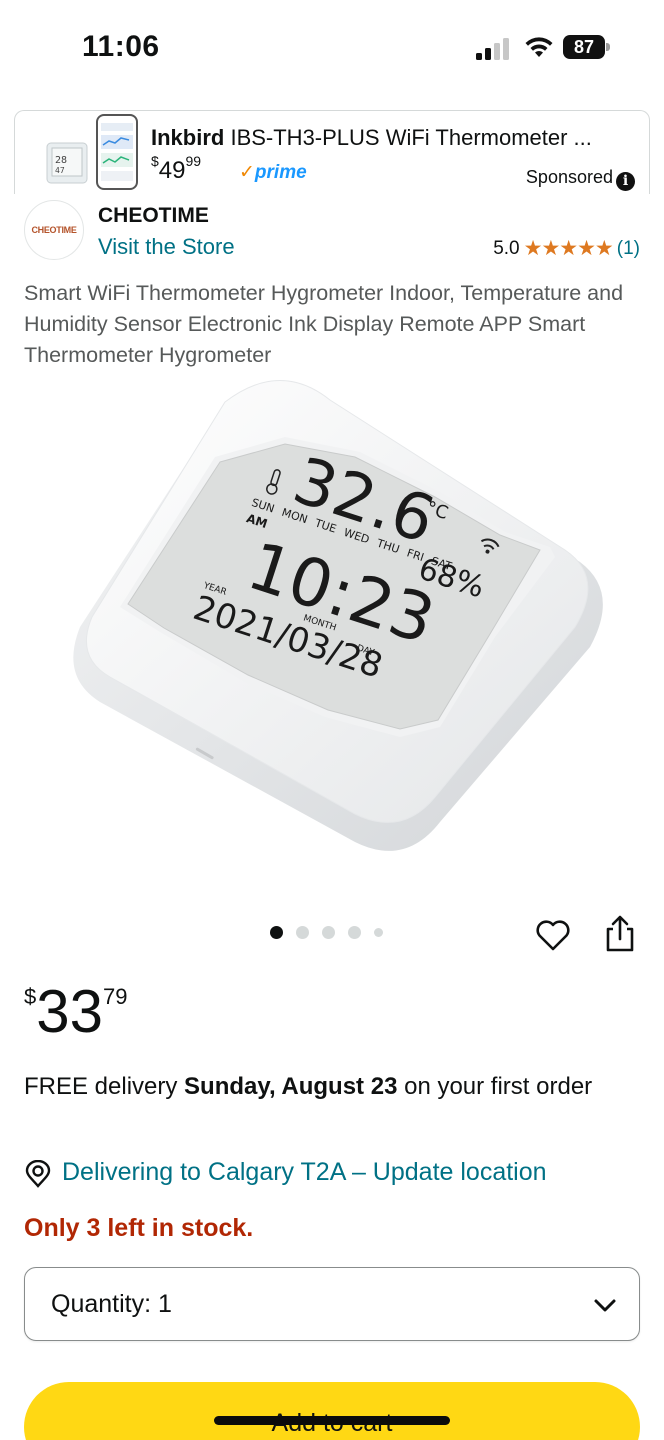  What do you see at coordinates (69, 1011) in the screenshot?
I see `price-whole: 33` at bounding box center [69, 1011].